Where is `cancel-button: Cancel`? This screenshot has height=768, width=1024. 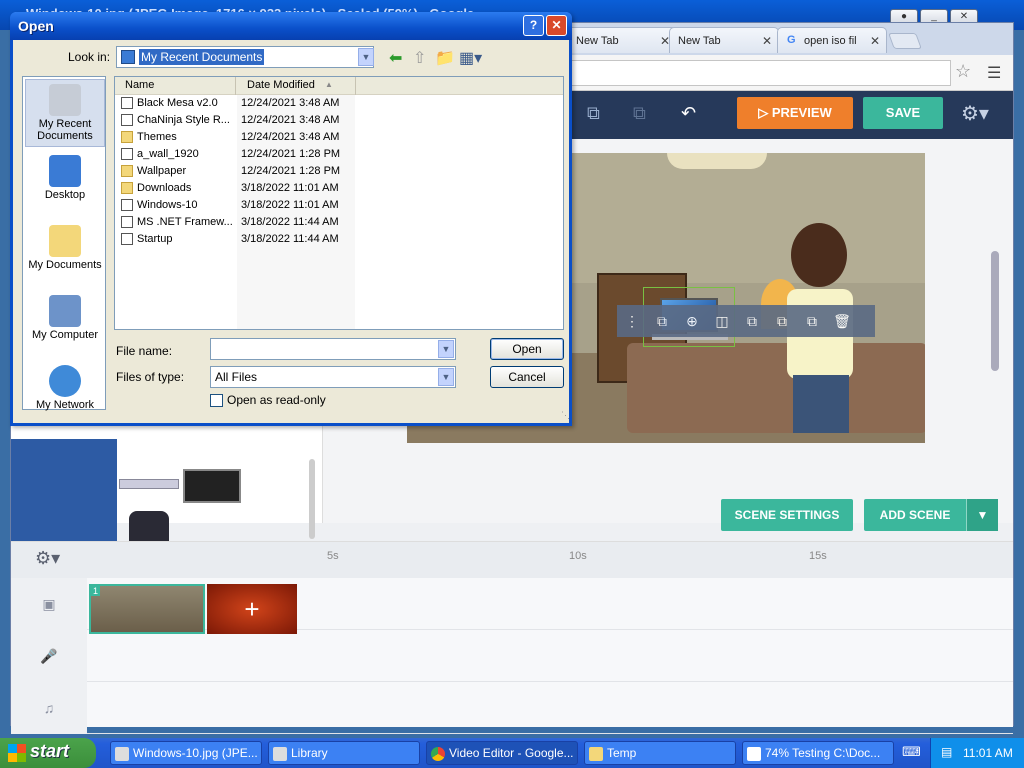 cancel-button: Cancel is located at coordinates (527, 377).